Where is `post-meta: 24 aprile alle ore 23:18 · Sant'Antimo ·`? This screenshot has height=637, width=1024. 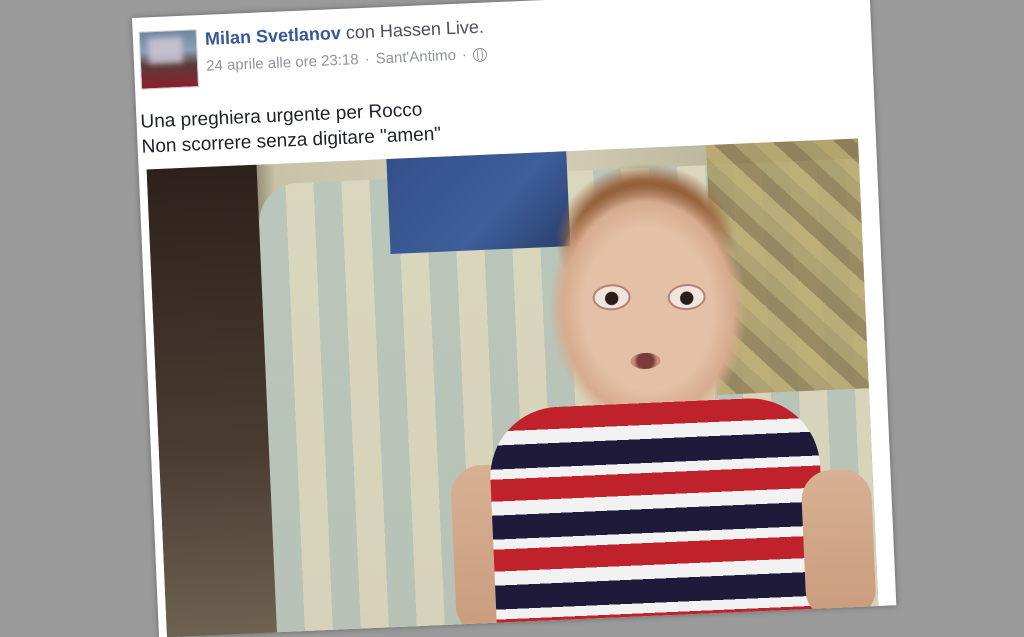
post-meta: 24 aprile alle ore 23:18 · Sant'Antimo · is located at coordinates (347, 60).